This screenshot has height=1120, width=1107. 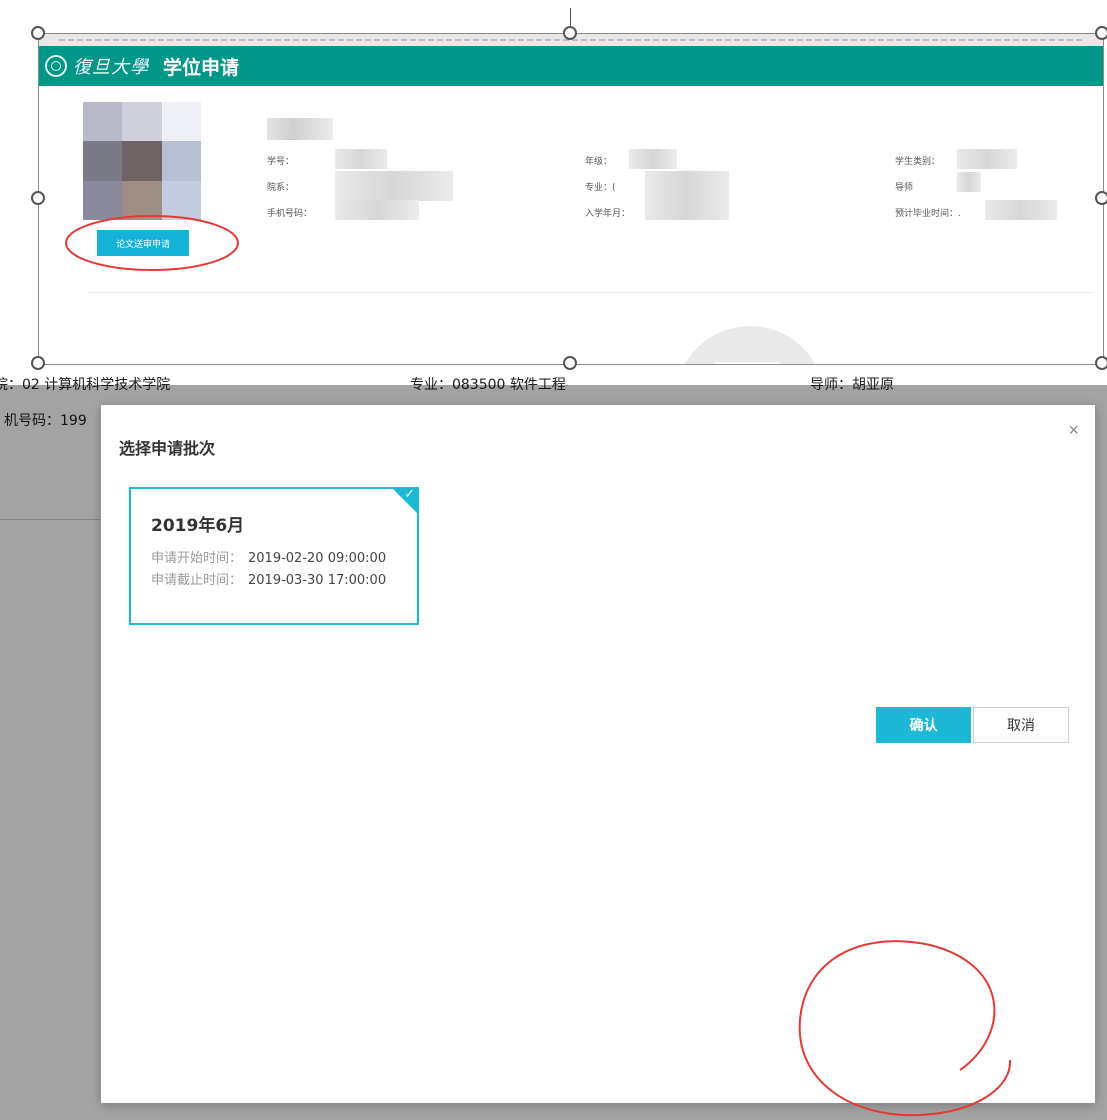 I want to click on batch-start-row: 申请开始时间： 2019-02-20 09:00:00, so click(x=268, y=556).